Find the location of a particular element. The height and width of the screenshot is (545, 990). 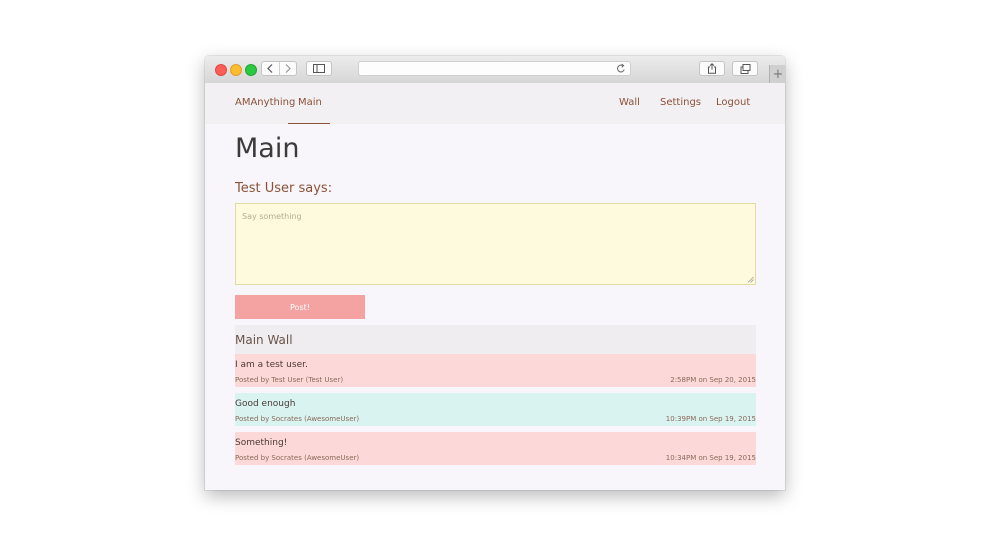

post-button: Post! is located at coordinates (300, 307).